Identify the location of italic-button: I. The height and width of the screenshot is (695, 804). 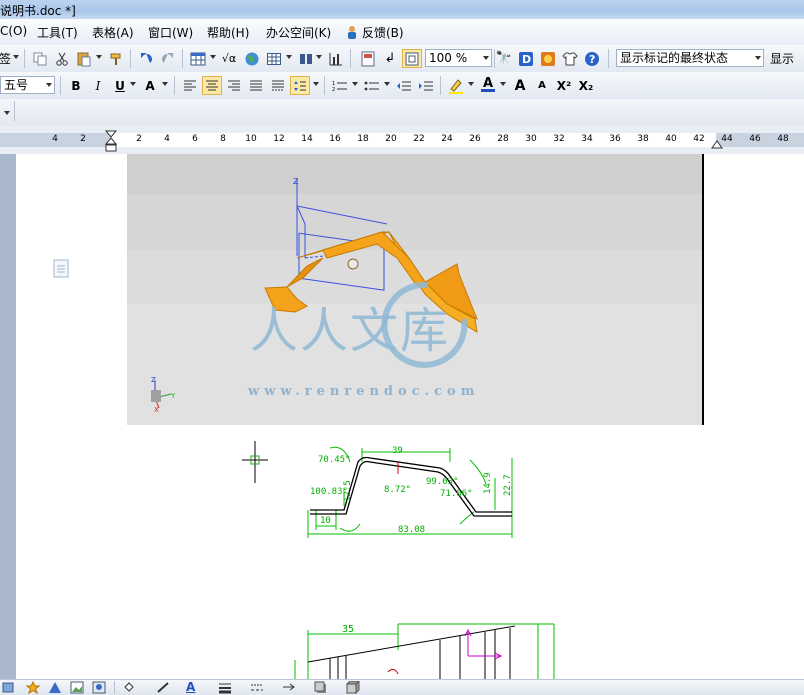
(98, 85).